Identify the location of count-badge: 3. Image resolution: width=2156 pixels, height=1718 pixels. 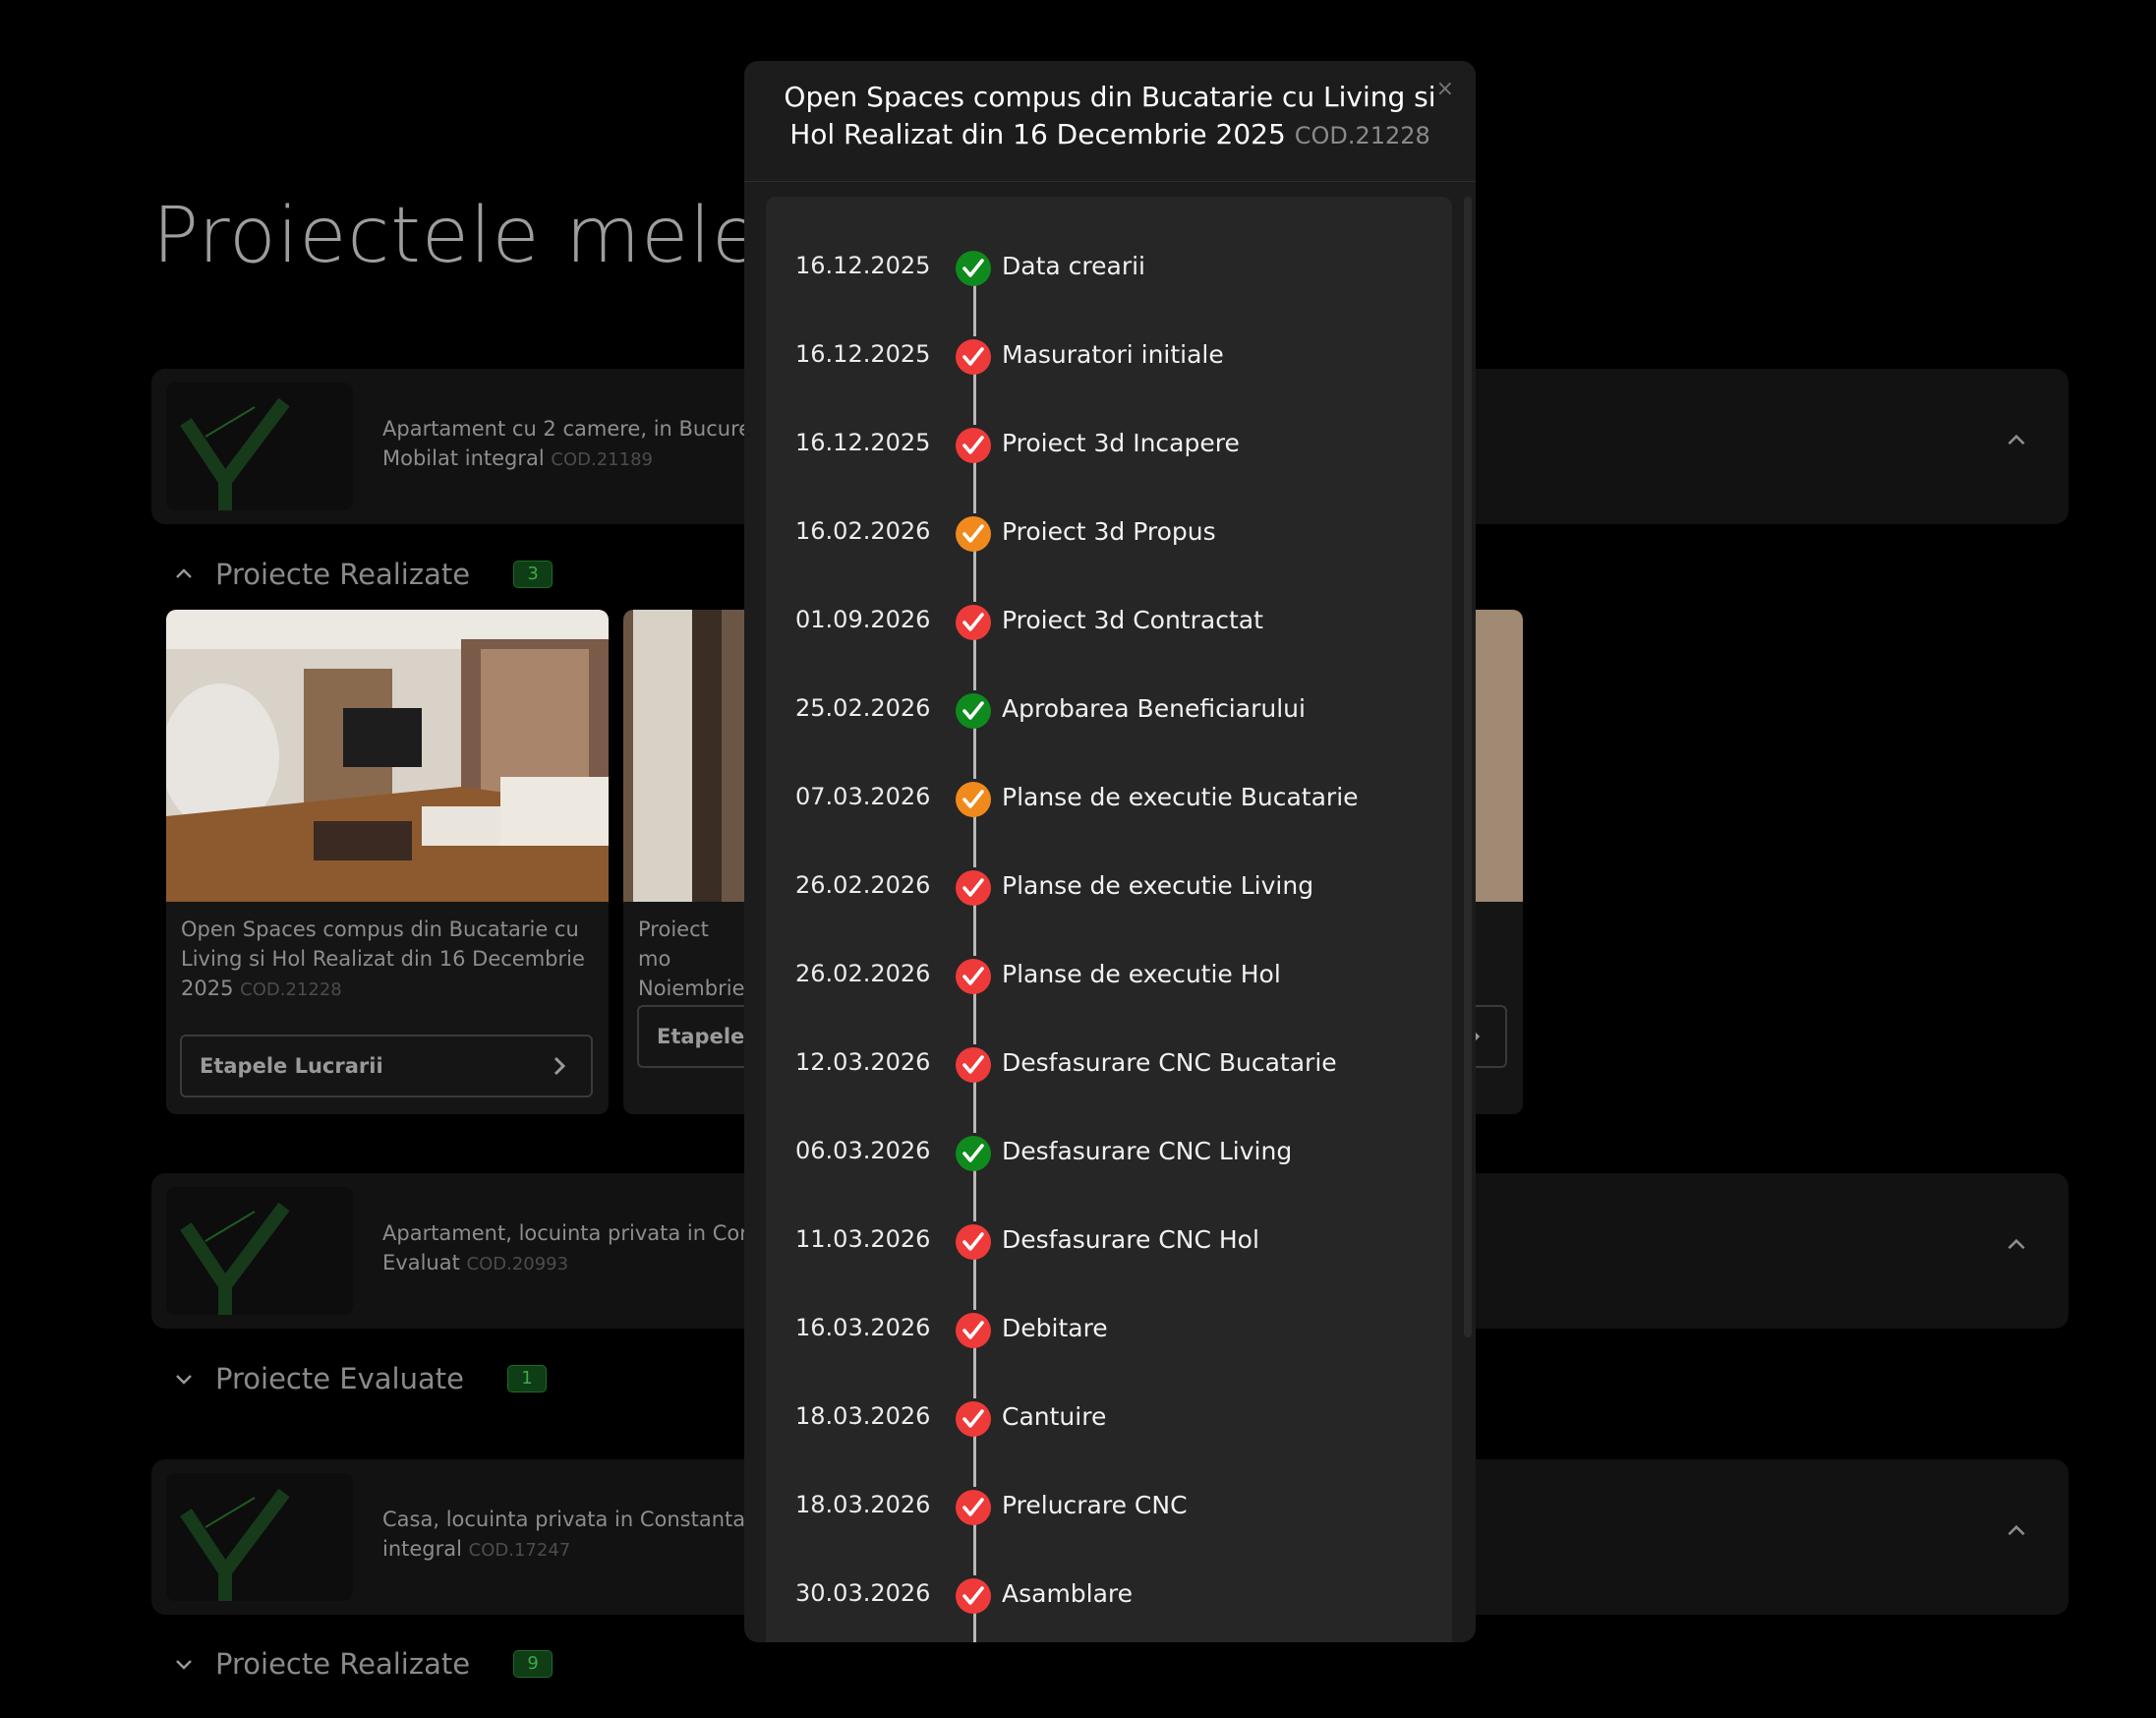
(533, 574).